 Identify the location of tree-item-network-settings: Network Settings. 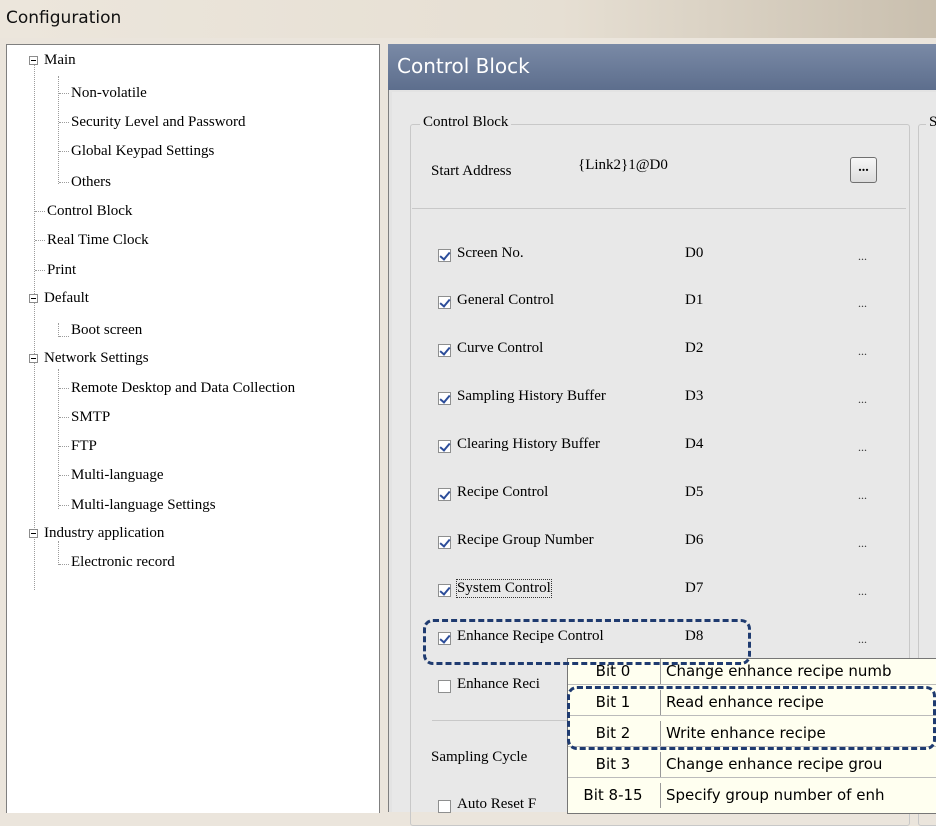
(96, 358).